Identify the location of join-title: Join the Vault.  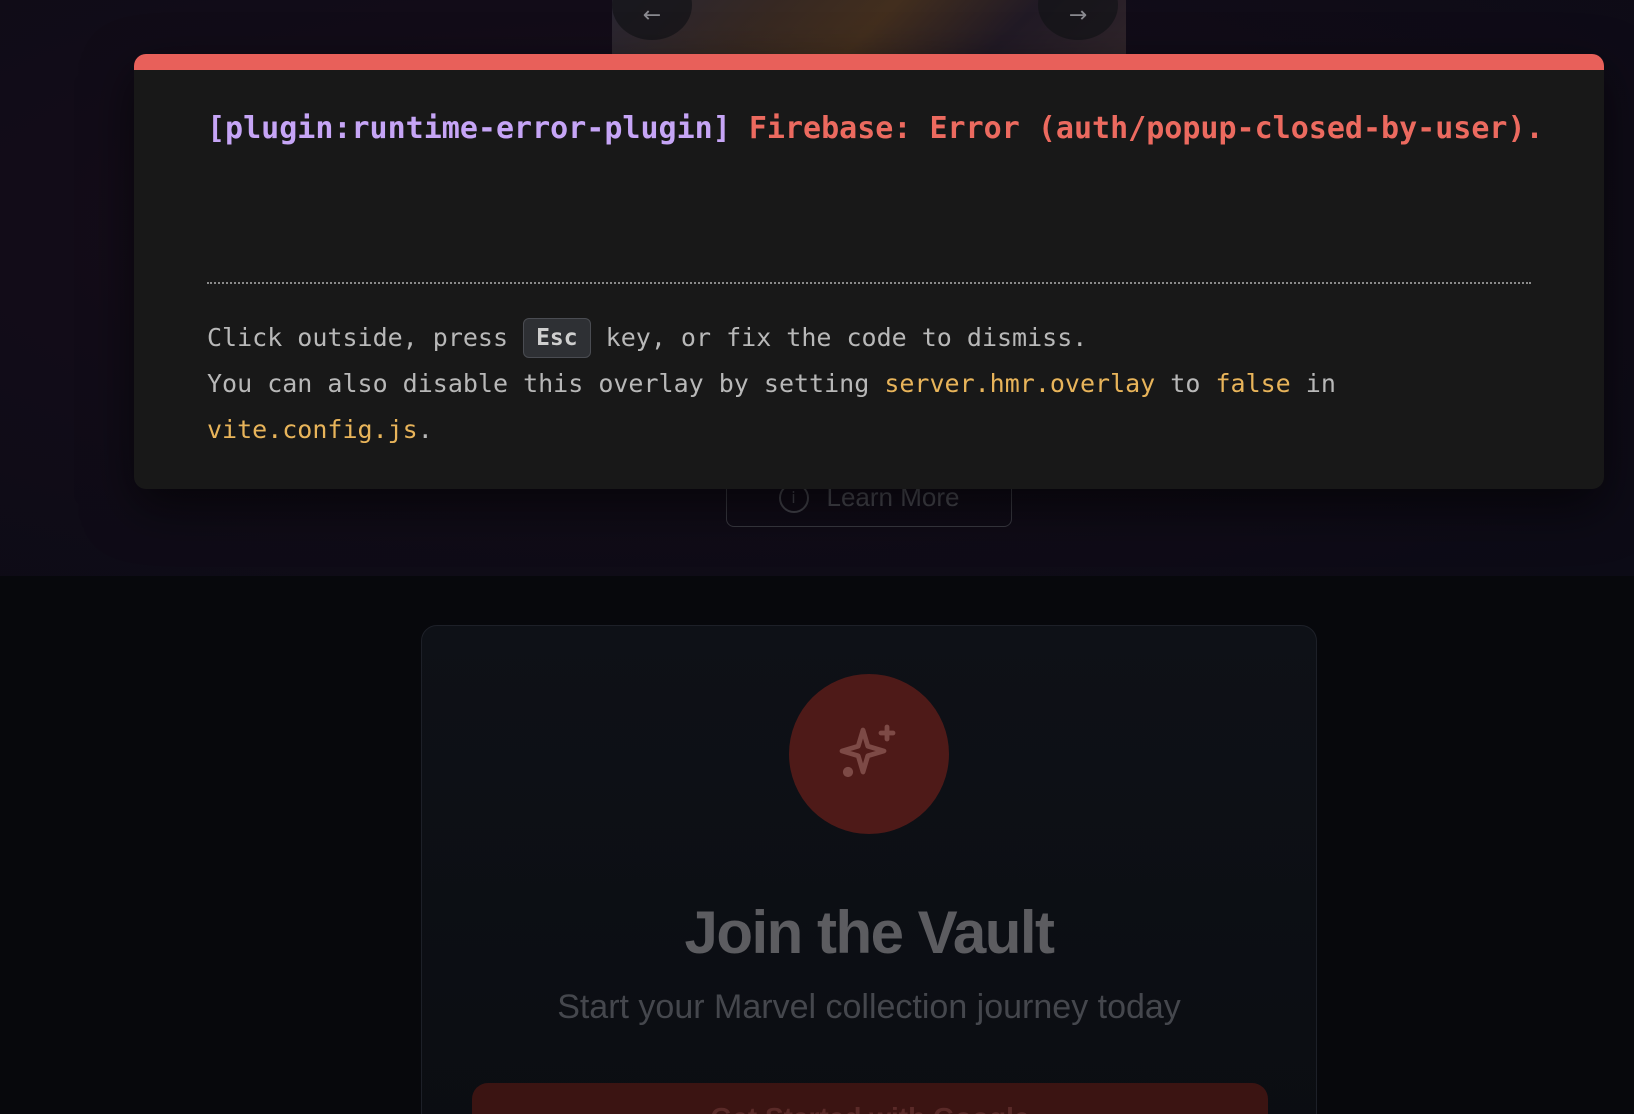
(869, 932).